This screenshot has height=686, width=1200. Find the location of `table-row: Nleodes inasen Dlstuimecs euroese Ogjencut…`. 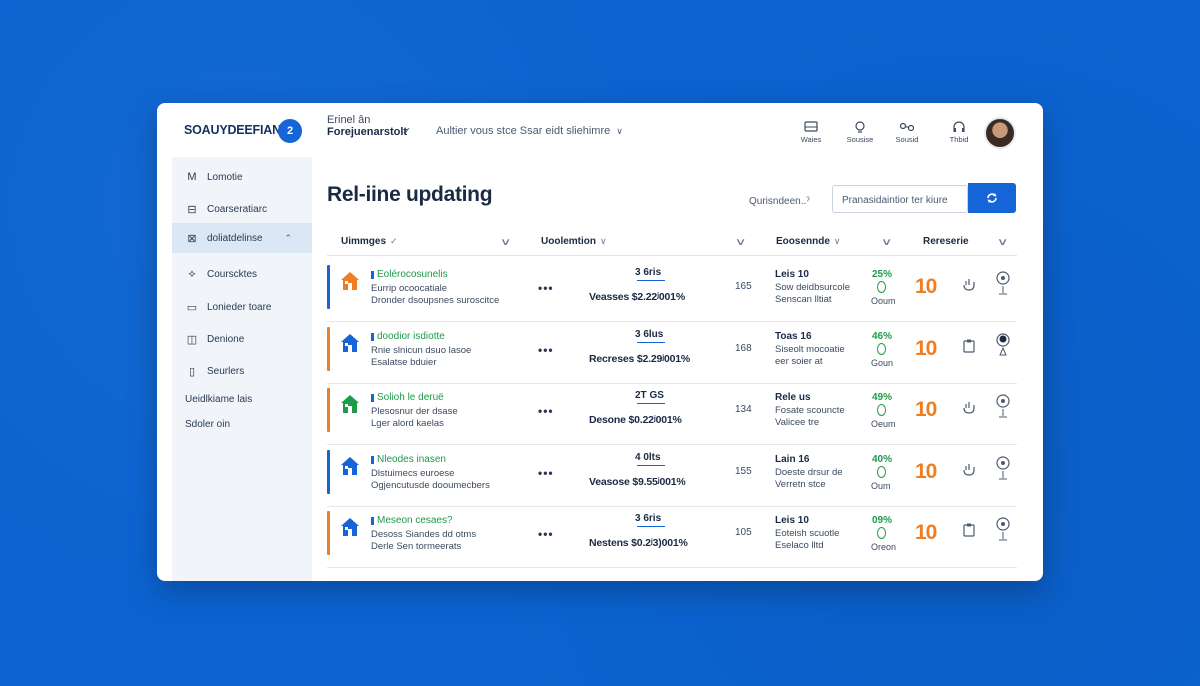

table-row: Nleodes inasen Dlstuimecs euroese Ogjencut… is located at coordinates (672, 476).